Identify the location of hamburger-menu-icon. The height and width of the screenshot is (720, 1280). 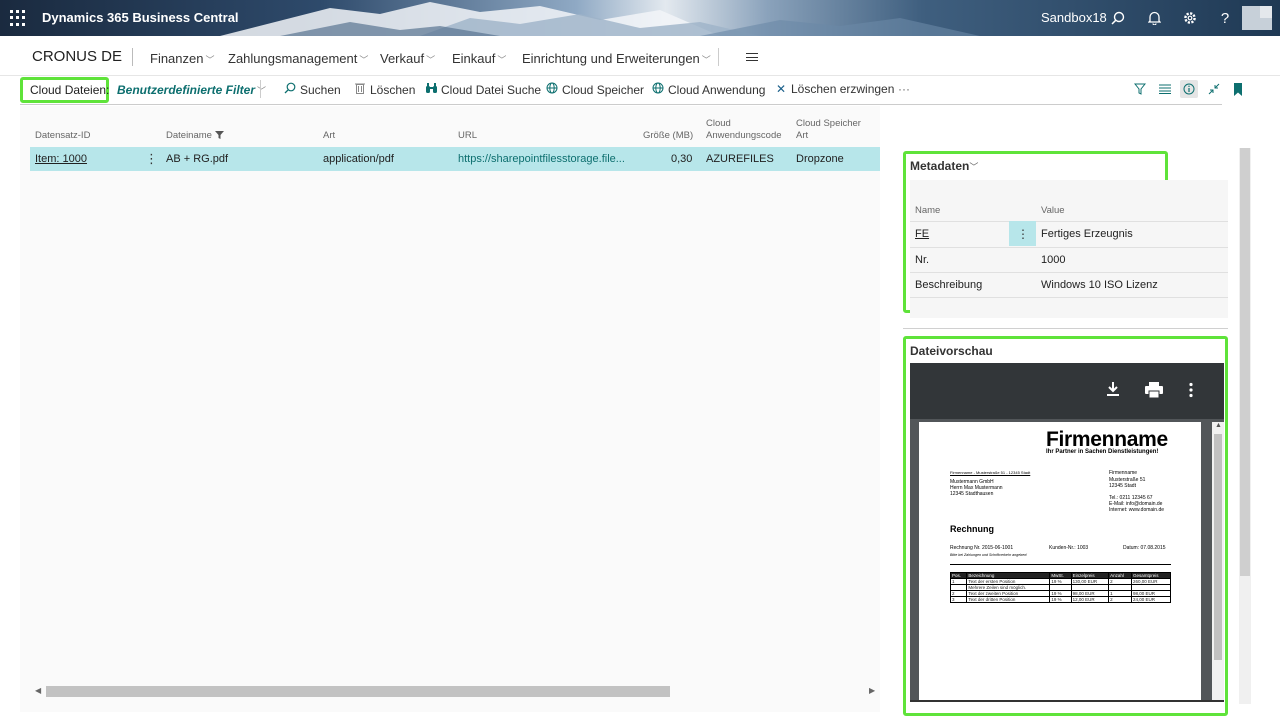
(752, 58).